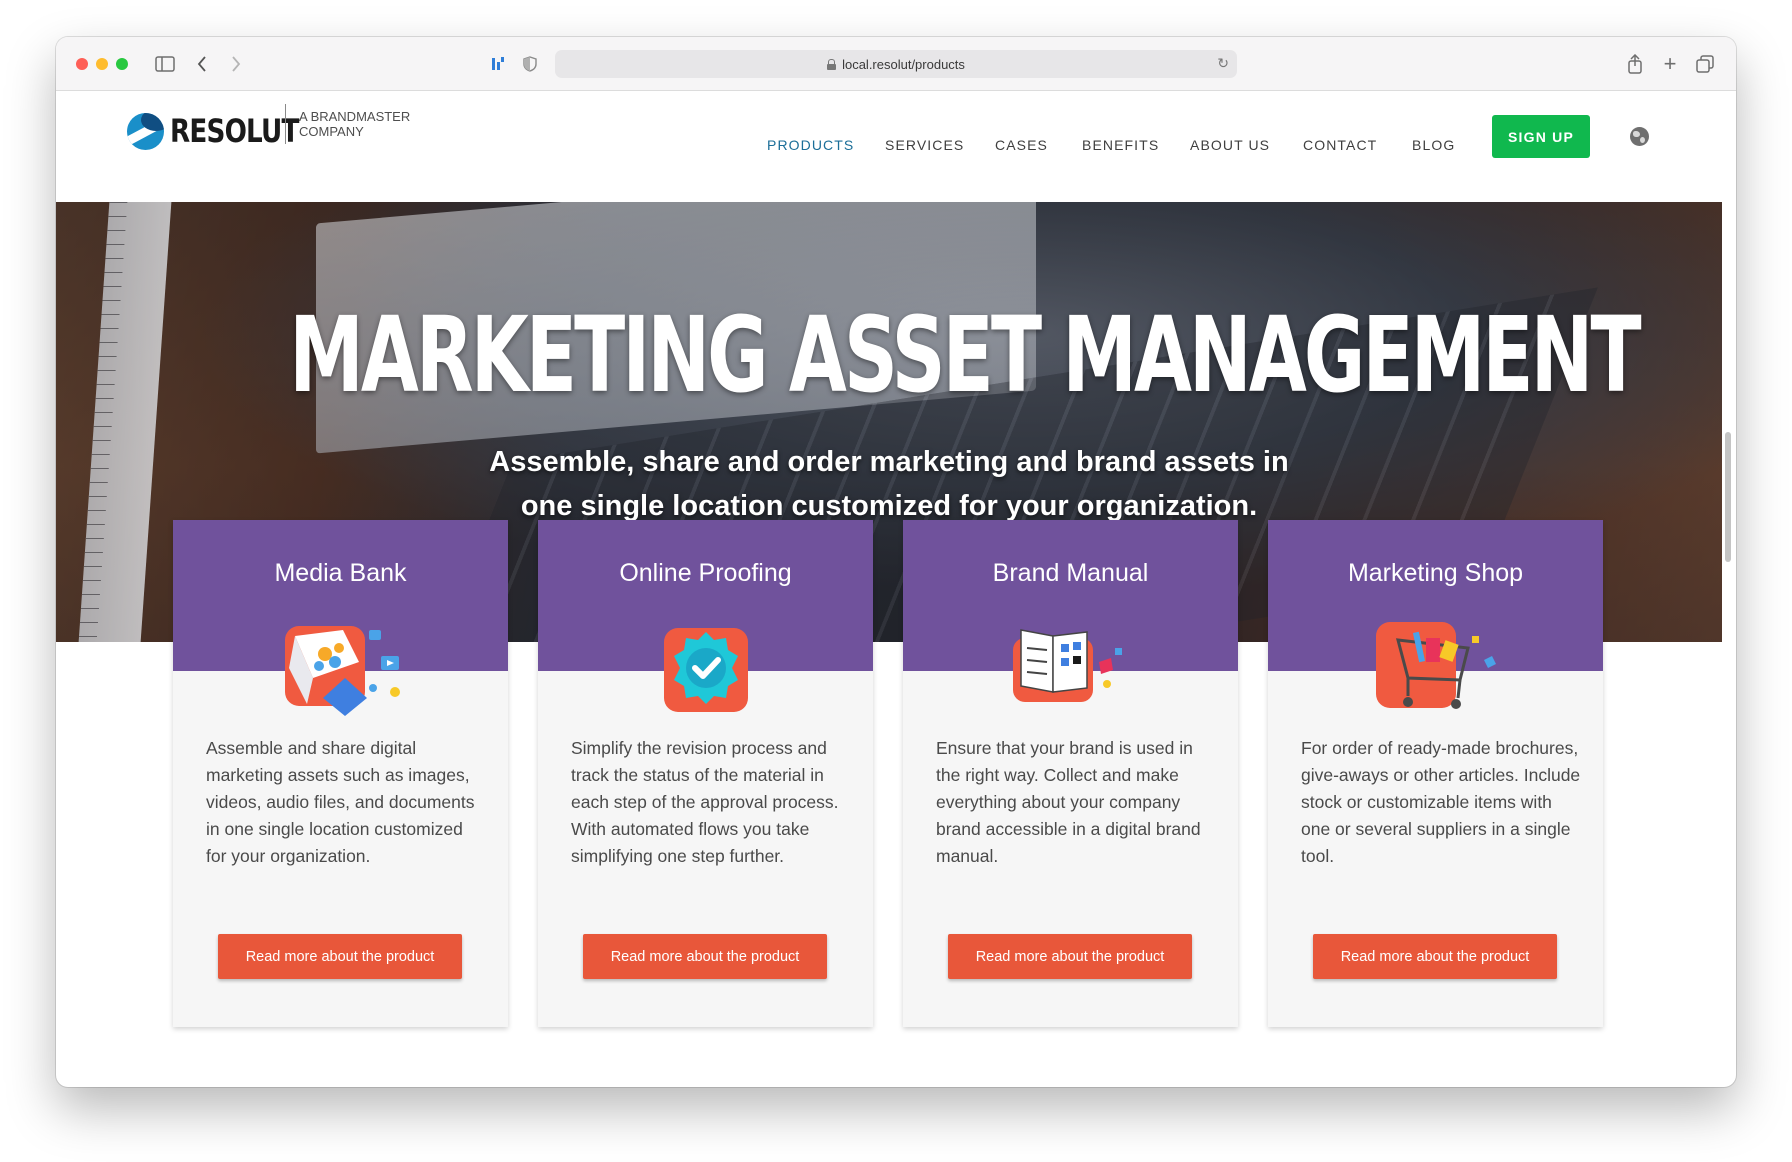  I want to click on page-scrollbar, so click(1728, 497).